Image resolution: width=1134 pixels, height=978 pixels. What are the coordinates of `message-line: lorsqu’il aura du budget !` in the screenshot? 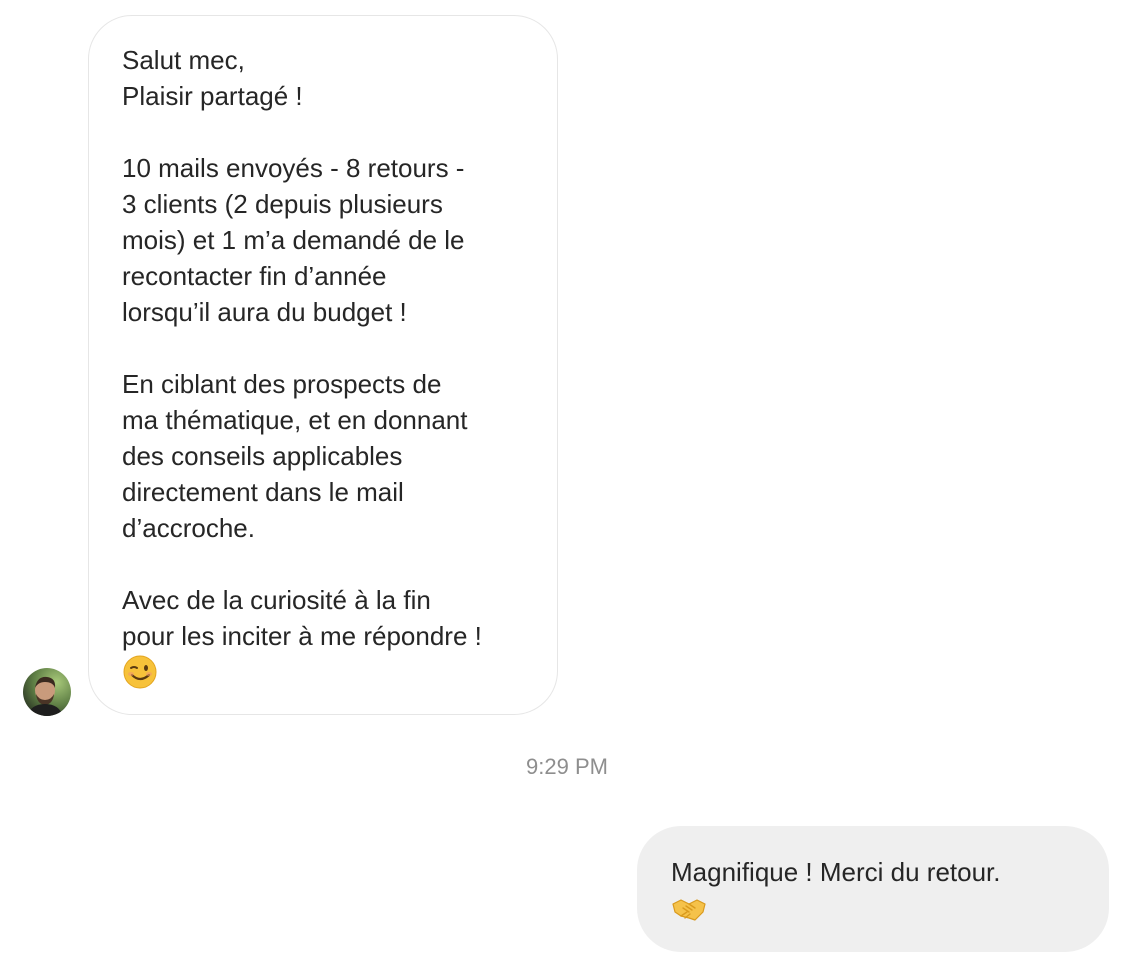 It's located at (264, 312).